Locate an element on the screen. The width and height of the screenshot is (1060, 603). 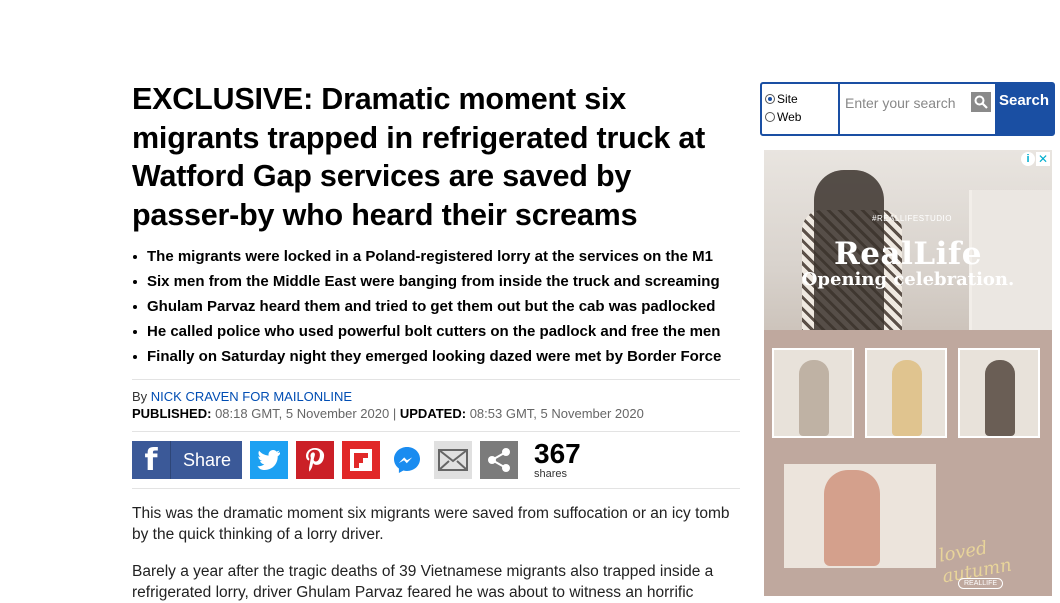
twitter-share-button is located at coordinates (269, 460).